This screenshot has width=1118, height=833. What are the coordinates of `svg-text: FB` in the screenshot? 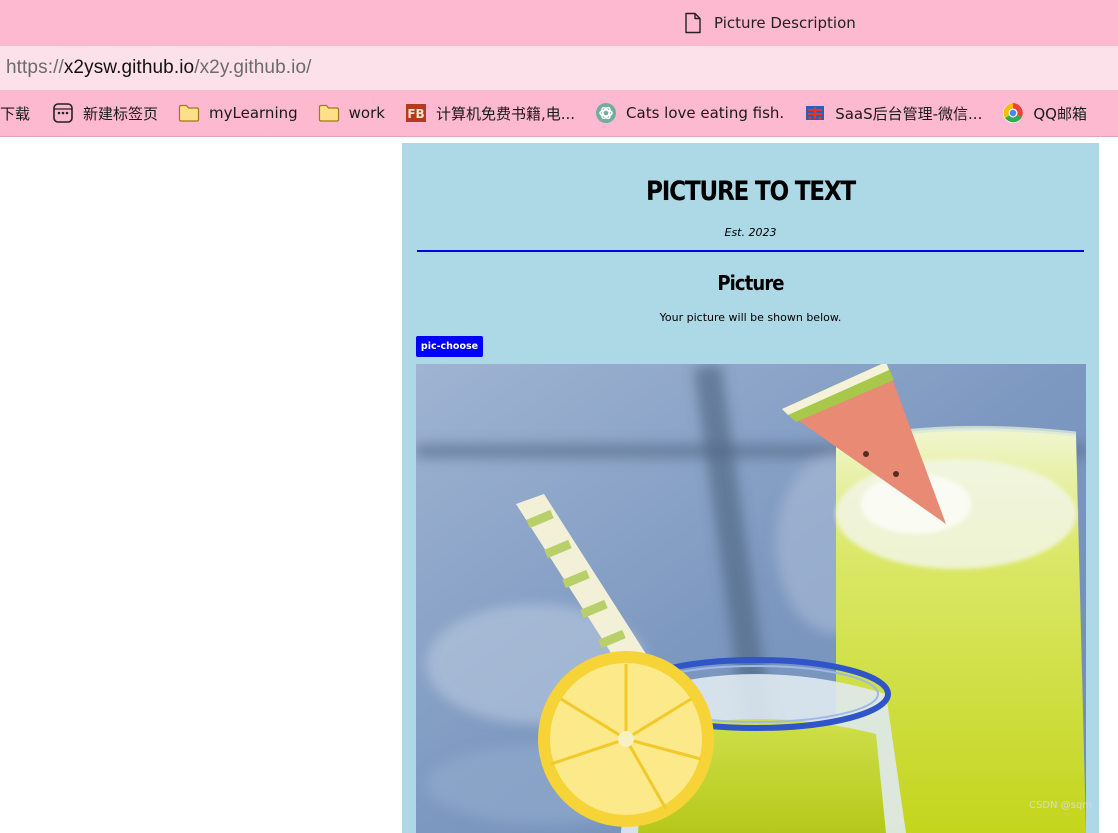 It's located at (415, 114).